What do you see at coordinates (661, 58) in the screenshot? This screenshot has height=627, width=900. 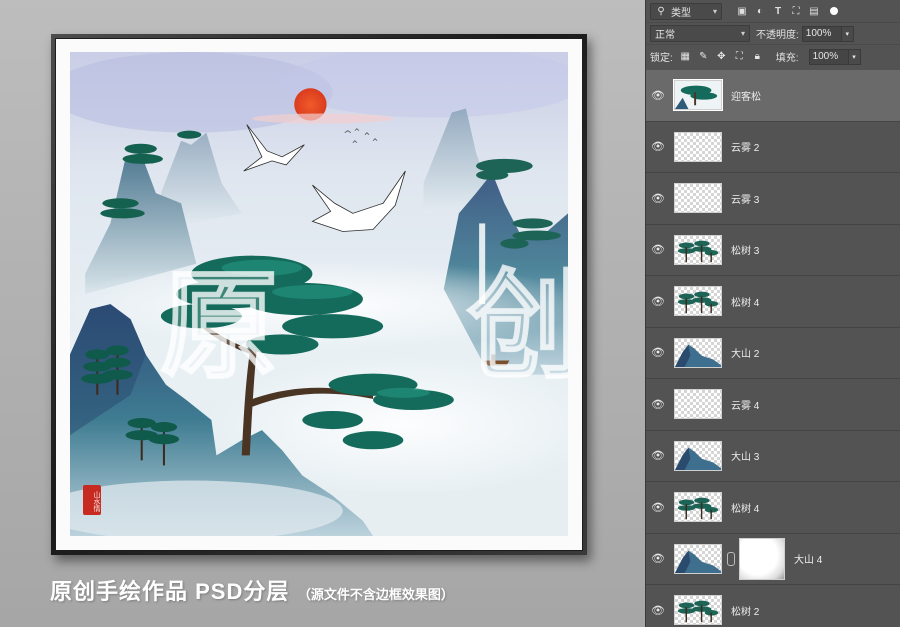 I see `lock-label: 锁定:` at bounding box center [661, 58].